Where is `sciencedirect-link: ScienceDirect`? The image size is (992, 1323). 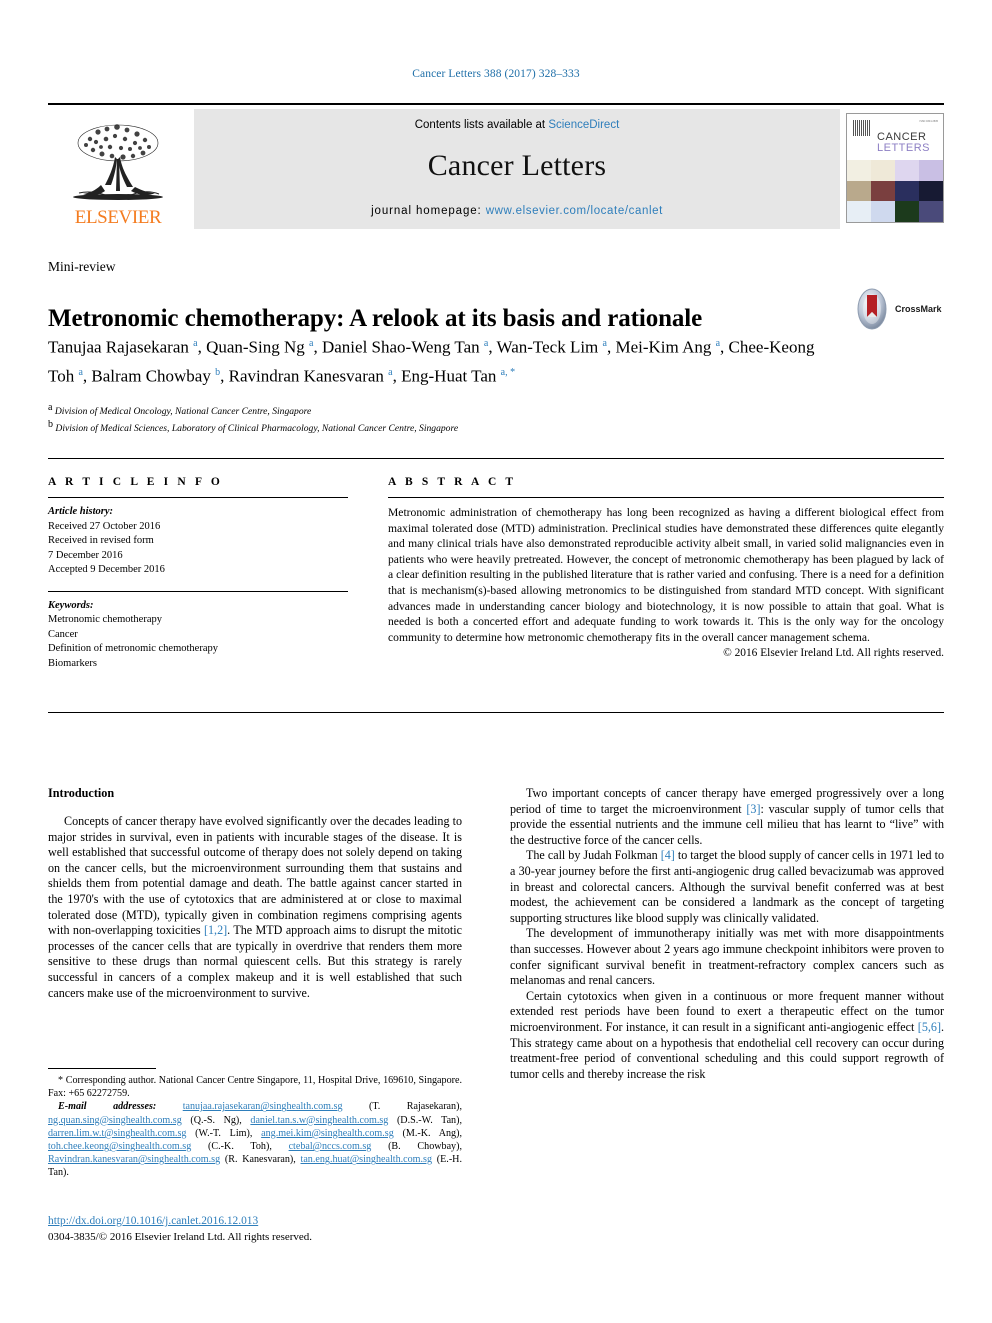 sciencedirect-link: ScienceDirect is located at coordinates (583, 125).